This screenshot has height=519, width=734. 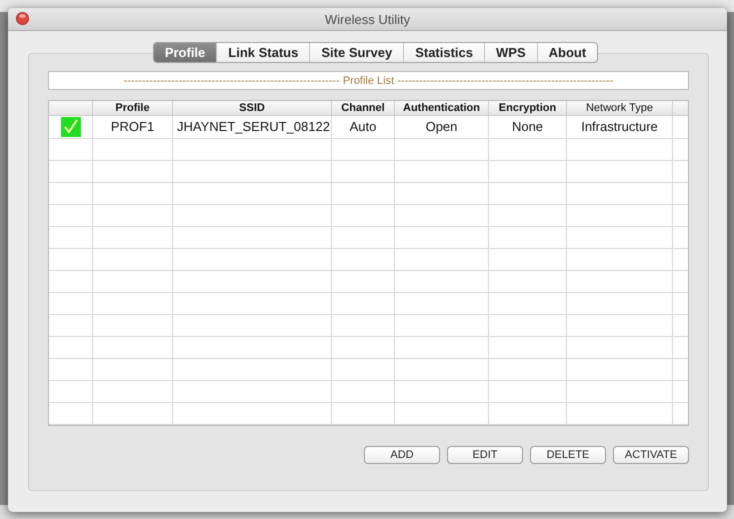 I want to click on table-cell: Open, so click(x=442, y=127).